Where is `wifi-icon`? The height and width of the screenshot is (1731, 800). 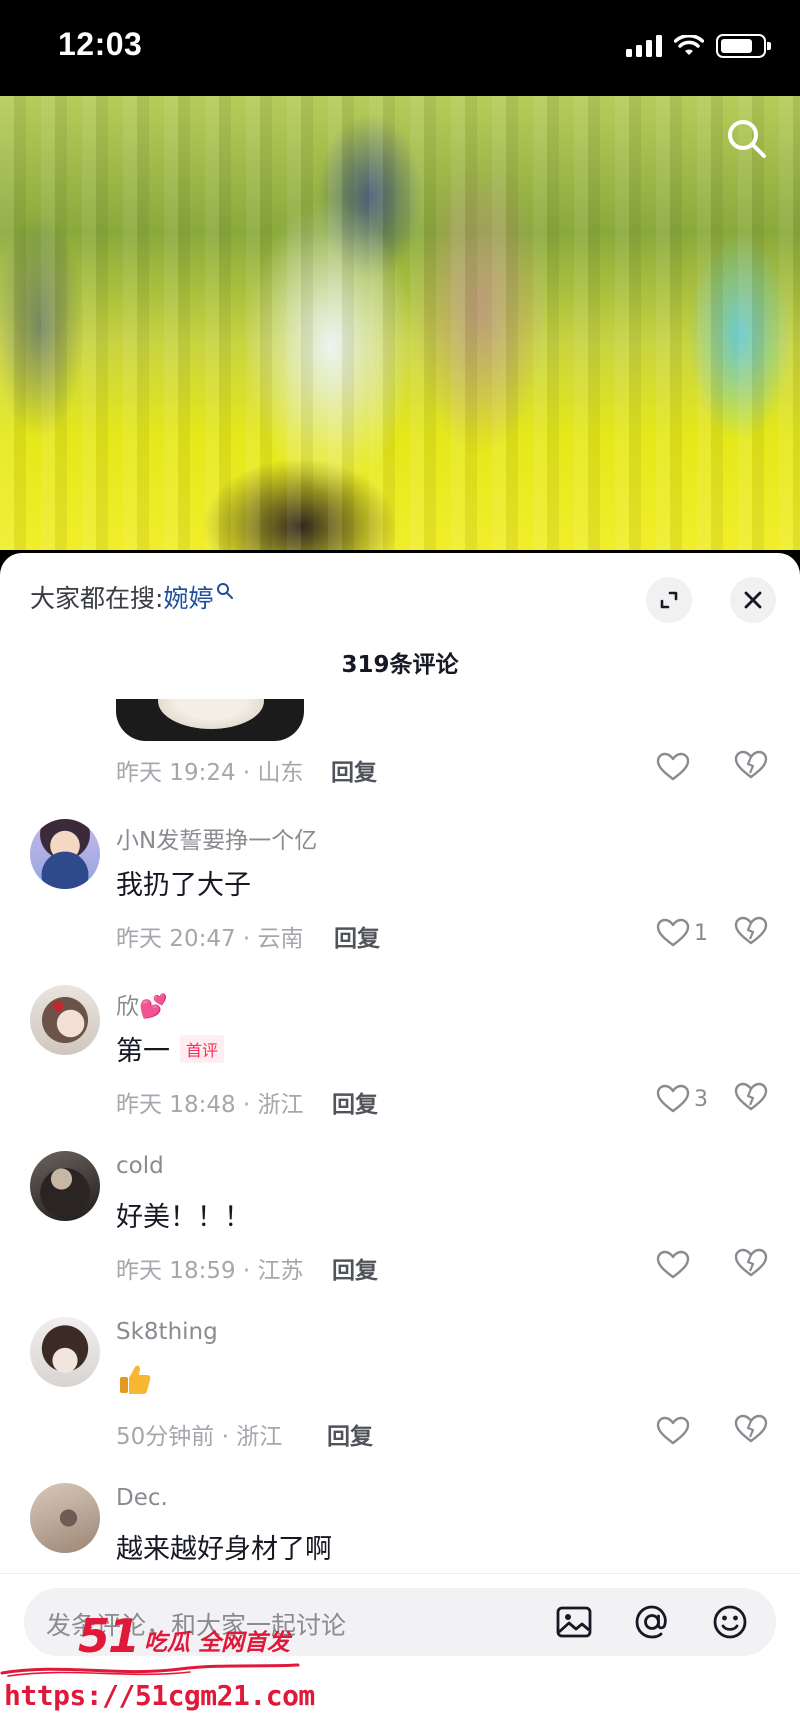
wifi-icon is located at coordinates (689, 45).